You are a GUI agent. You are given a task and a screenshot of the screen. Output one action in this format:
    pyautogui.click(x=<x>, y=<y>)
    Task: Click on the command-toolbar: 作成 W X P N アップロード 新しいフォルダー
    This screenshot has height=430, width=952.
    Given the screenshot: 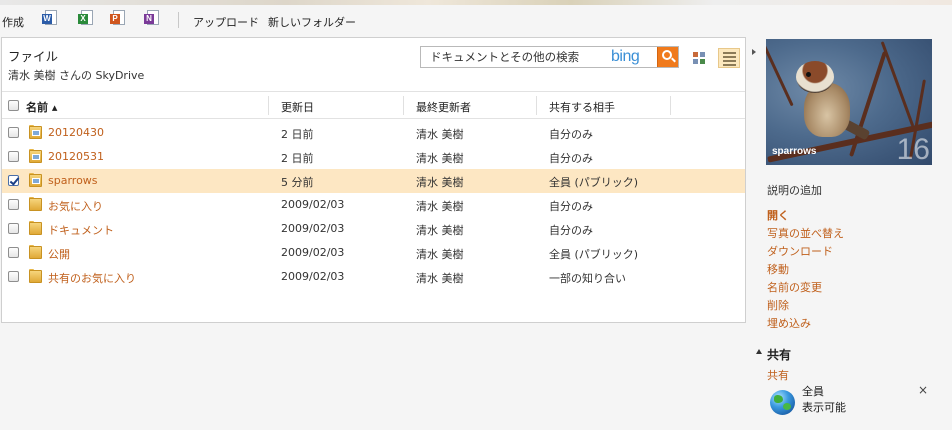 What is the action you would take?
    pyautogui.click(x=476, y=21)
    